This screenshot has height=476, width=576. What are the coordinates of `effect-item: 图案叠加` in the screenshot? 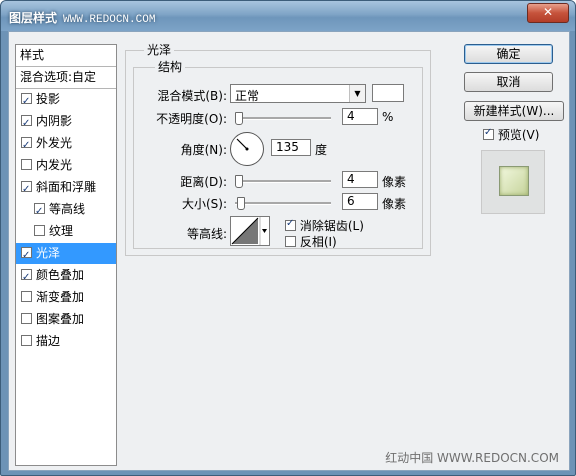 It's located at (66, 319).